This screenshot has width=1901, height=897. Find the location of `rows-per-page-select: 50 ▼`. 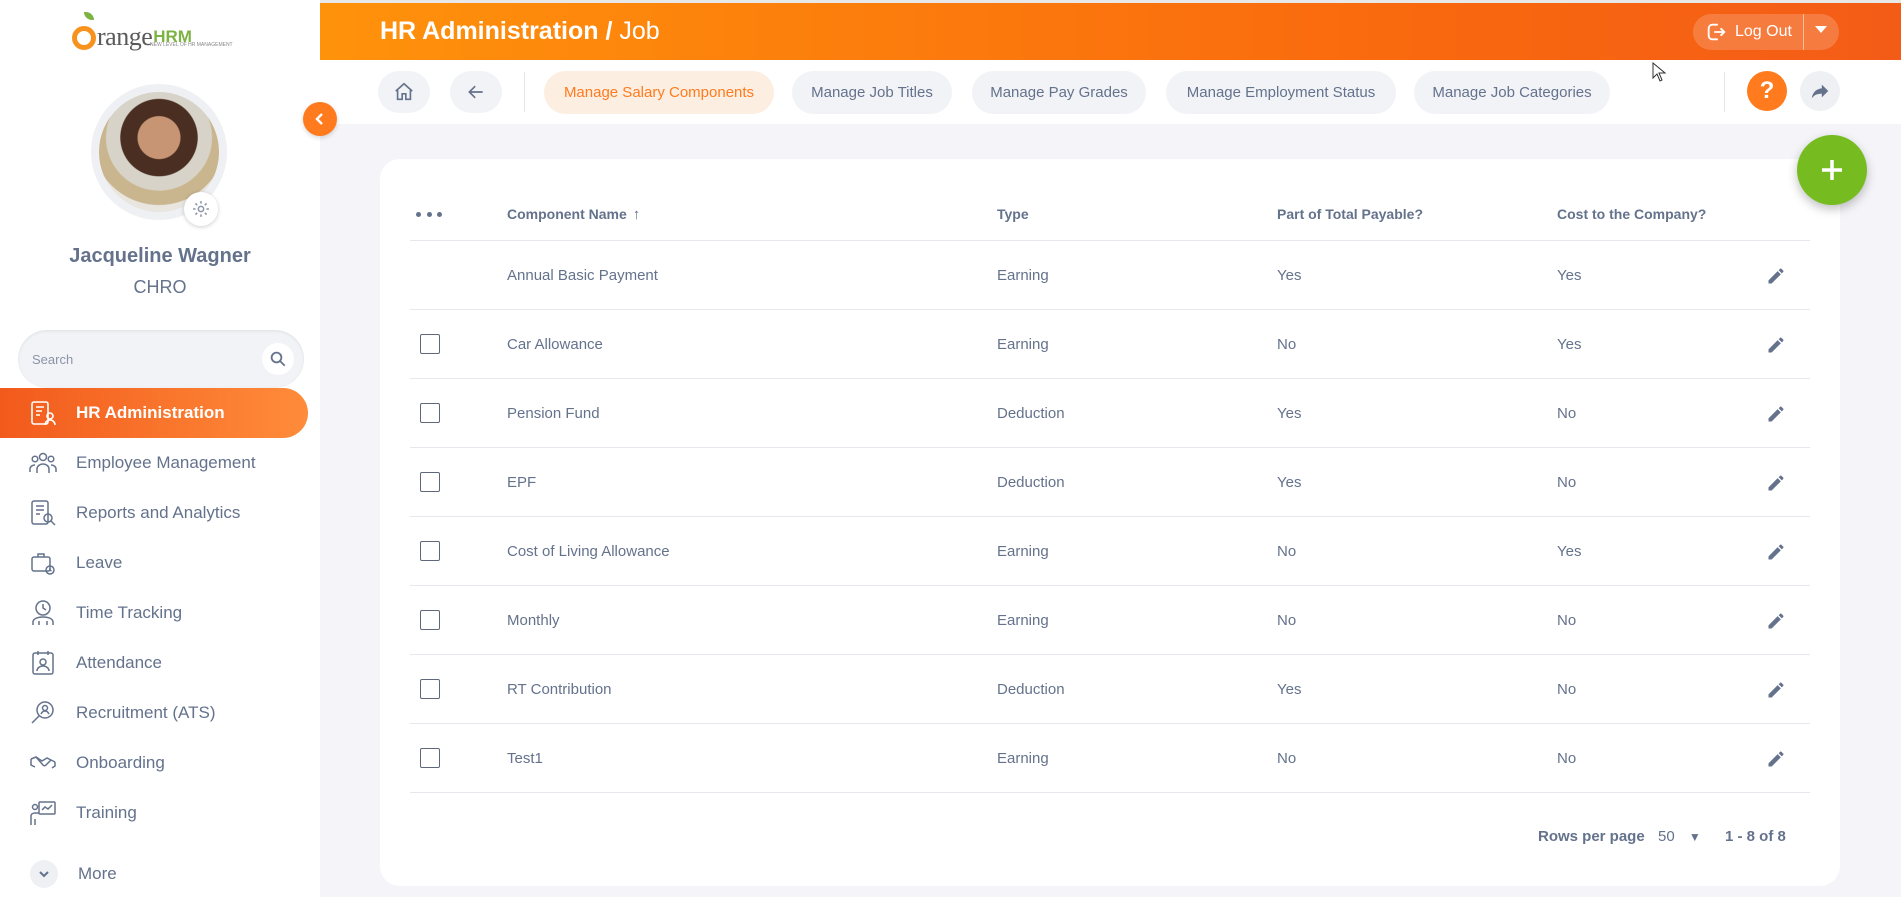

rows-per-page-select: 50 ▼ is located at coordinates (1679, 836).